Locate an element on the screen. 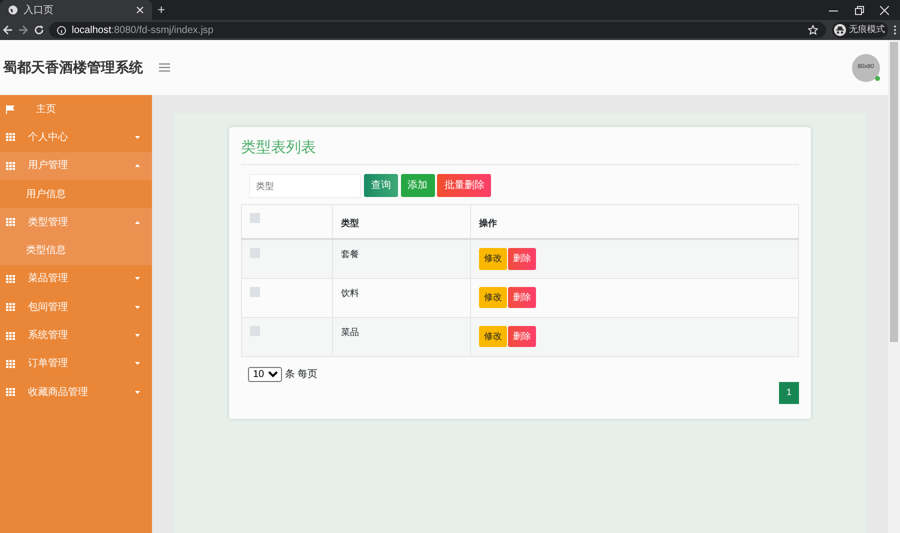  flag-icon is located at coordinates (10, 109).